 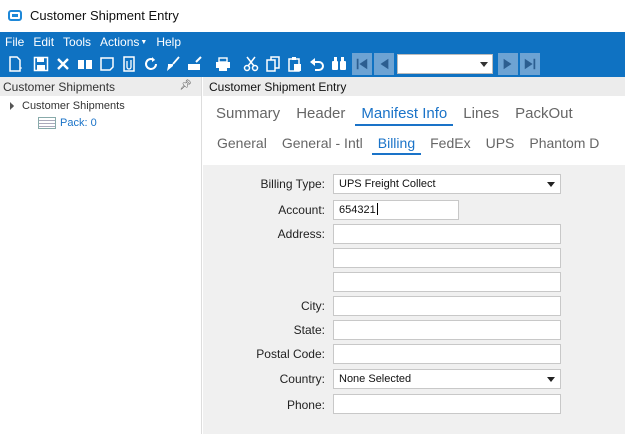 What do you see at coordinates (447, 184) in the screenshot?
I see `billing-type-select: UPS Freight Collect` at bounding box center [447, 184].